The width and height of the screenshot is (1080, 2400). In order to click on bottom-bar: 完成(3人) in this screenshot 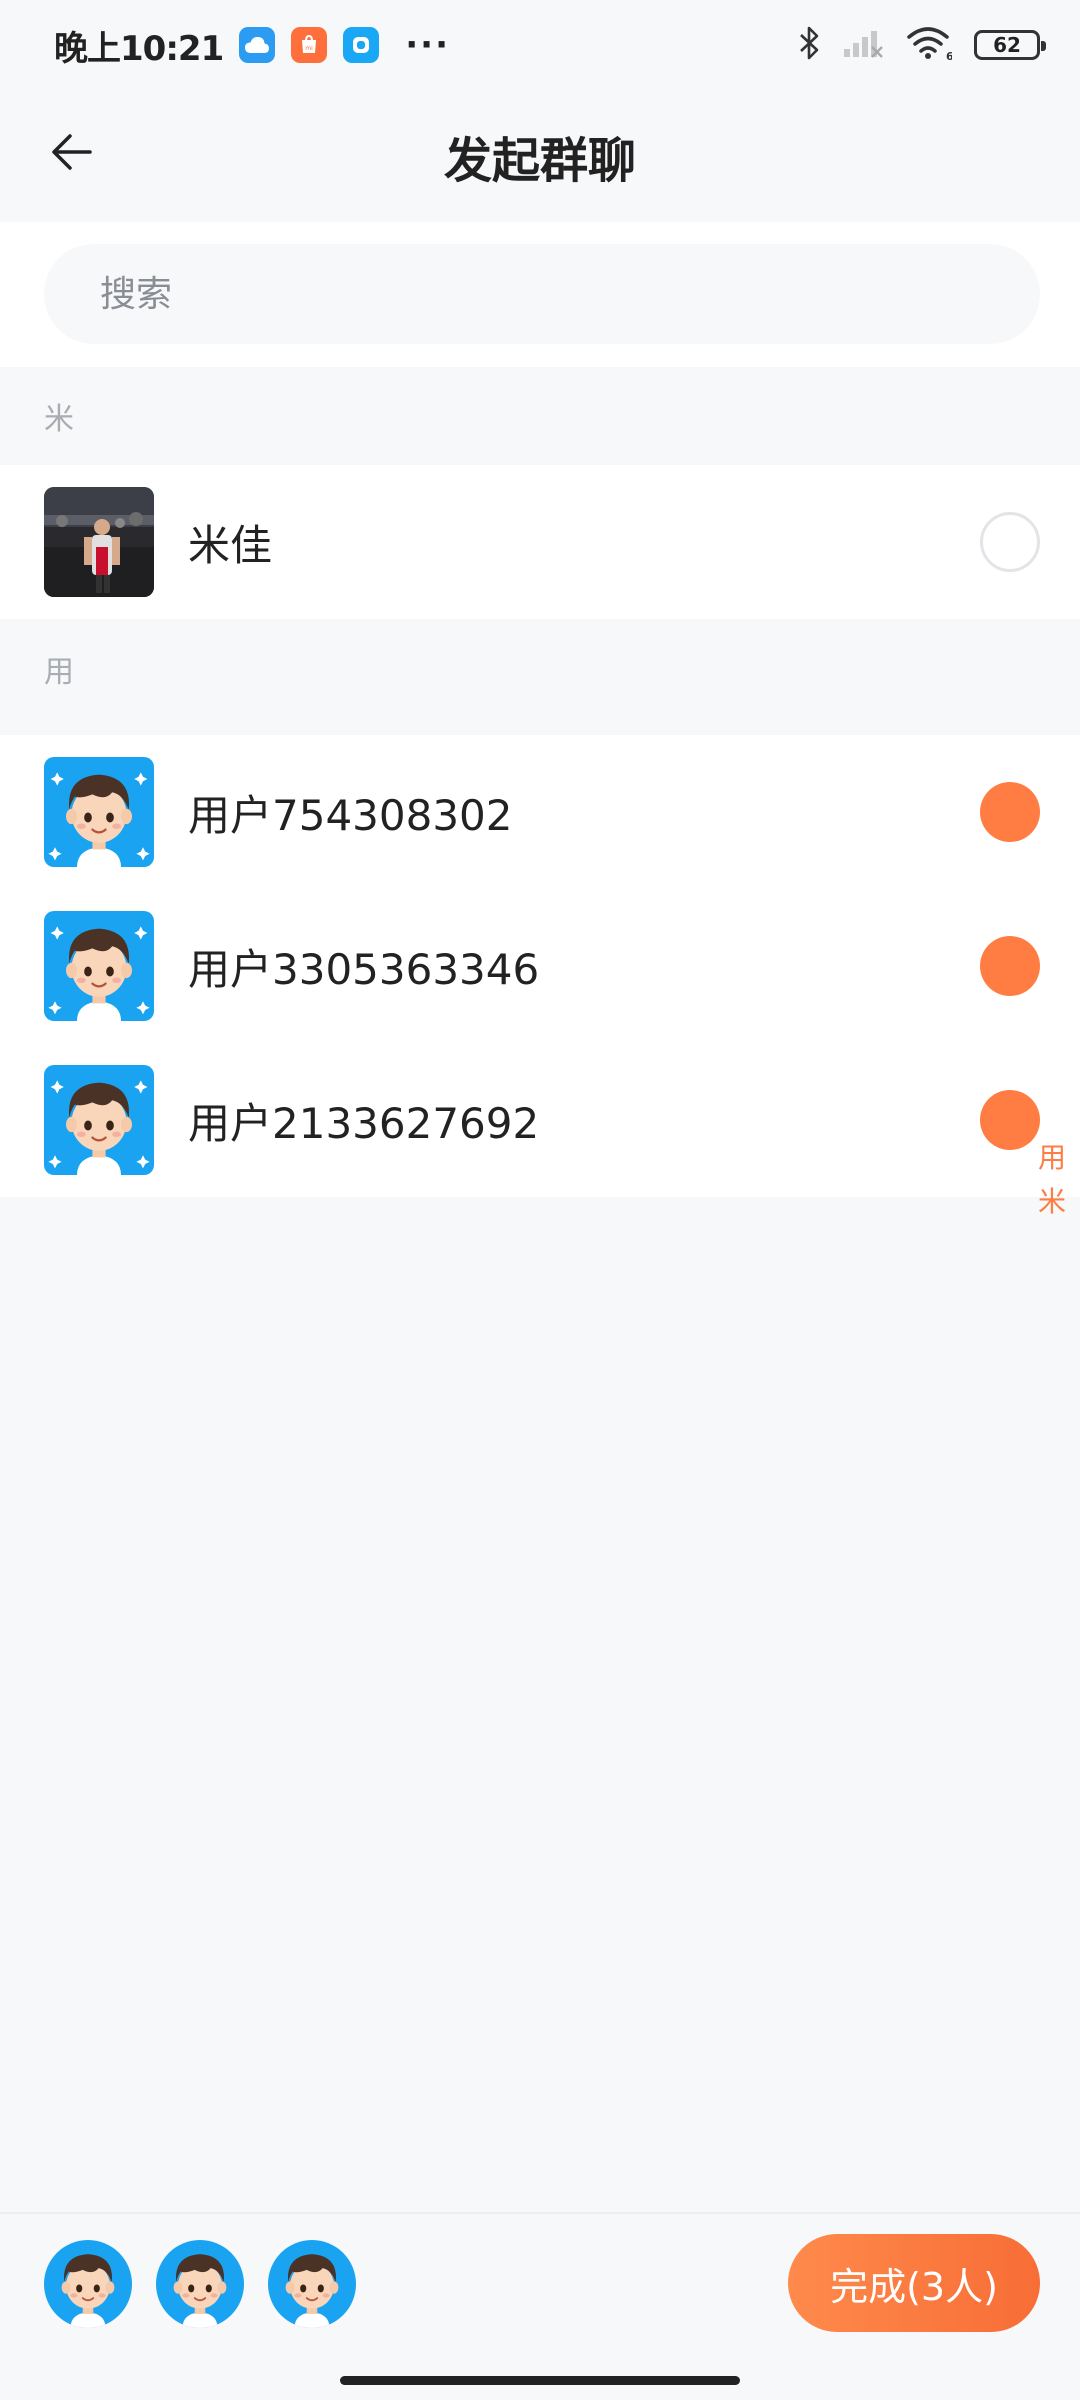, I will do `click(540, 2282)`.